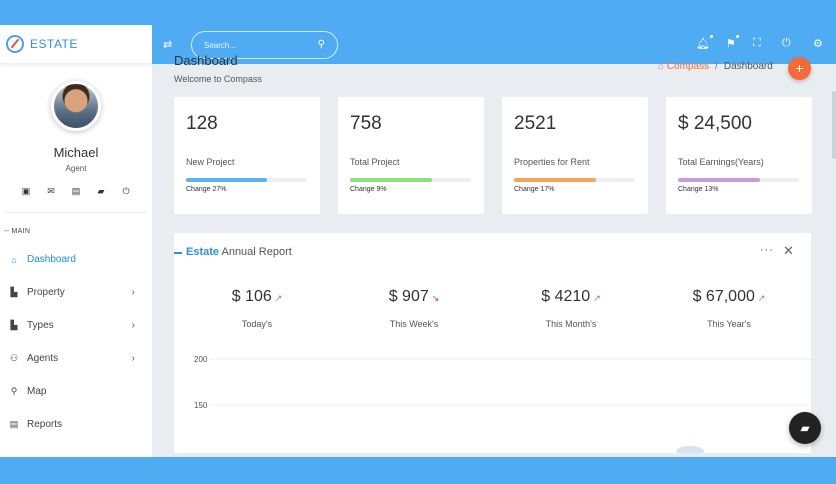  Describe the element at coordinates (40, 325) in the screenshot. I see `sidebar-item-label: Types` at that location.